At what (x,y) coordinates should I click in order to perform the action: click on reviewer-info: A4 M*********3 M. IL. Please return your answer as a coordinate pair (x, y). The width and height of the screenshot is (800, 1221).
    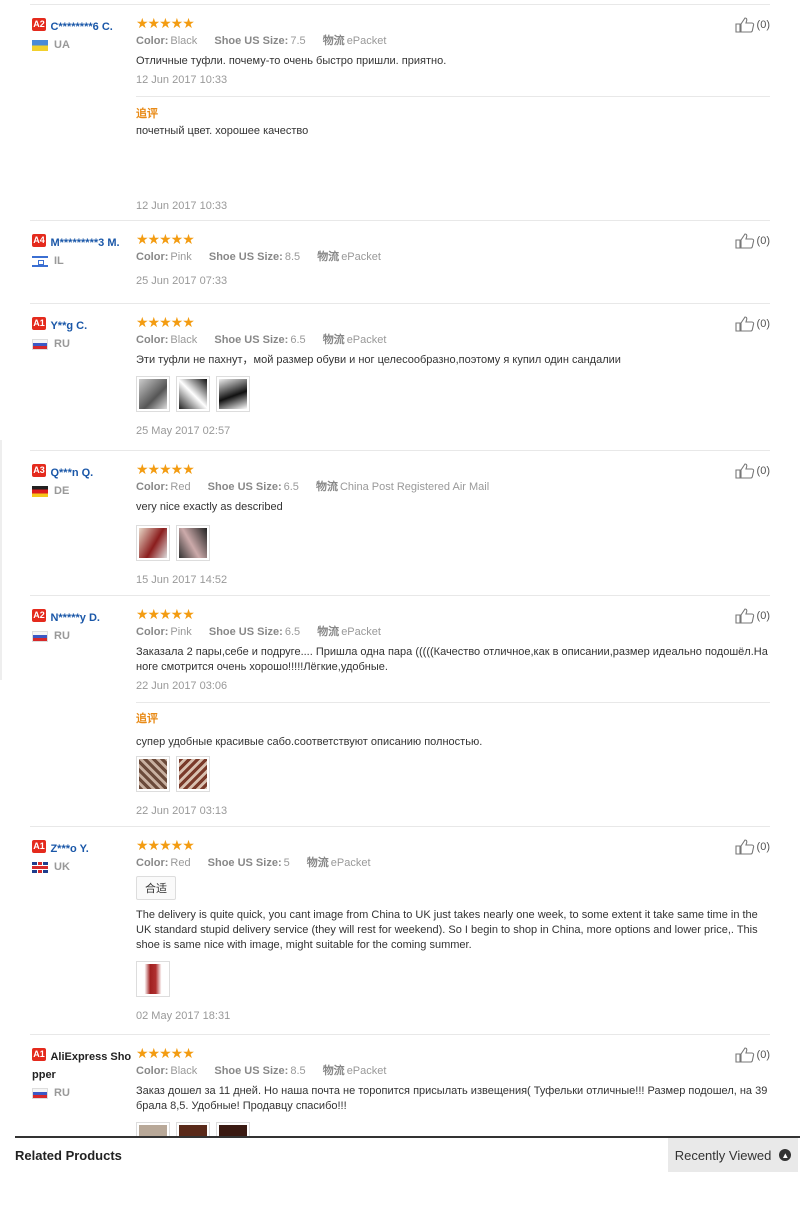
    Looking at the image, I should click on (82, 250).